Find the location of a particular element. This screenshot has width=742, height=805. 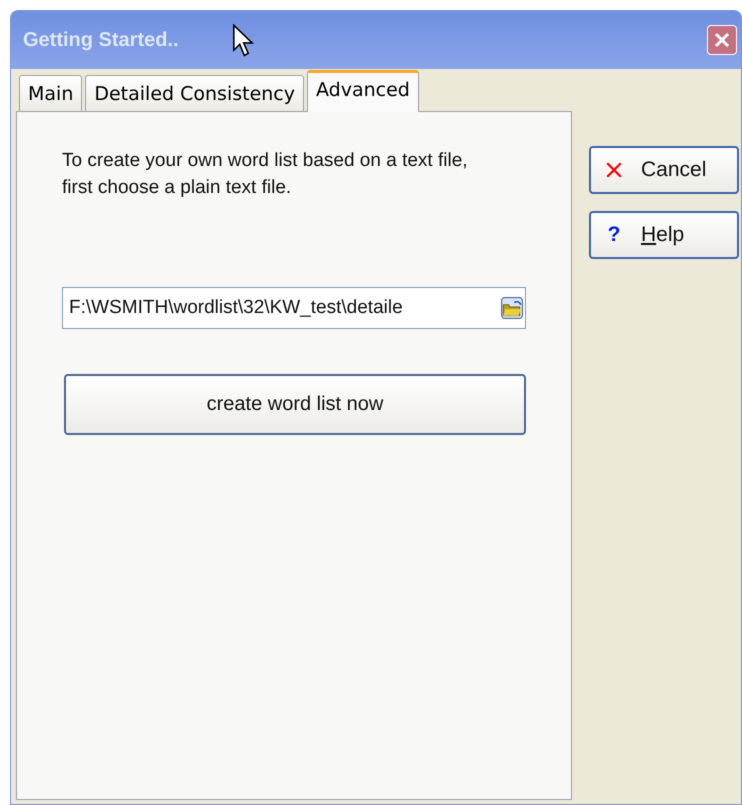

create-word-list-button: create word list now is located at coordinates (295, 405).